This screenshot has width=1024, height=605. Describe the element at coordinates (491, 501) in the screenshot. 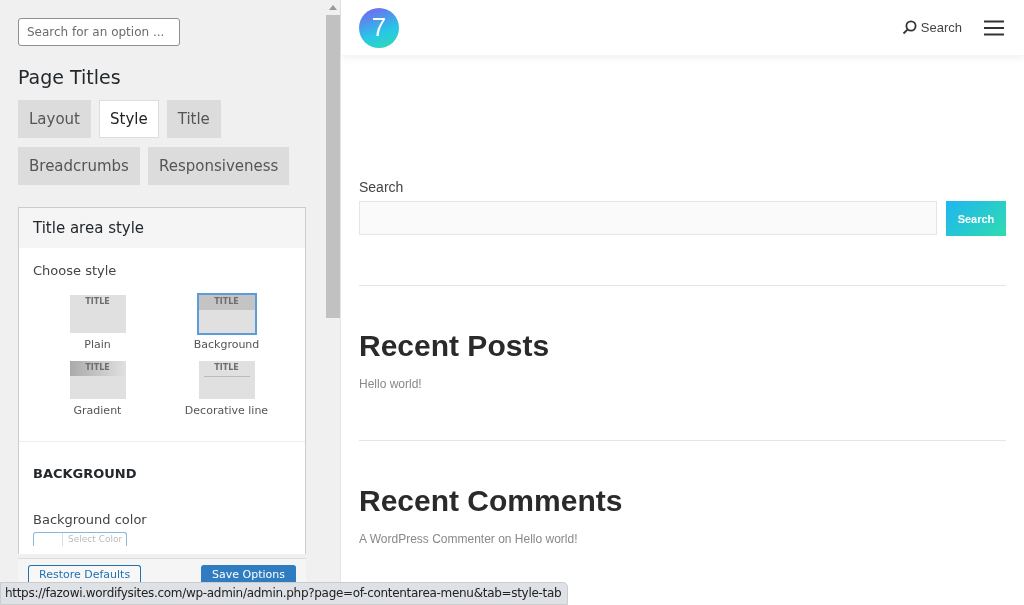

I see `widget-heading: Recent Comments` at that location.